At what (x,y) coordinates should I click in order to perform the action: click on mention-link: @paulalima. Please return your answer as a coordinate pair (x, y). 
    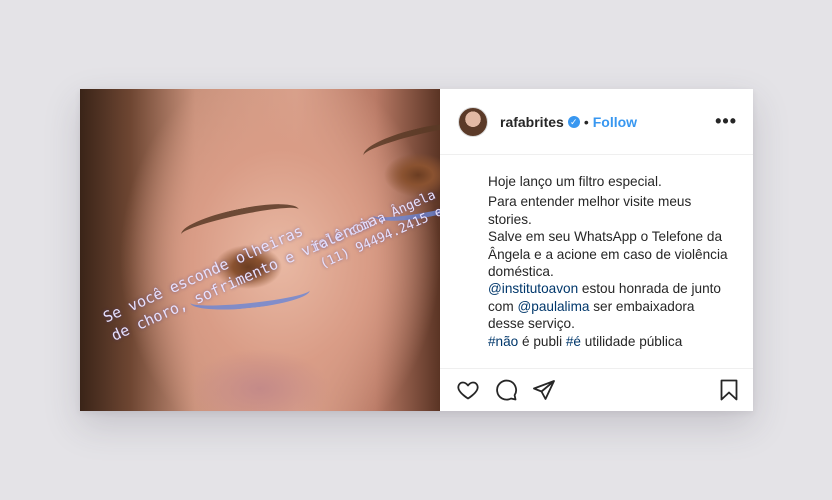
    Looking at the image, I should click on (553, 306).